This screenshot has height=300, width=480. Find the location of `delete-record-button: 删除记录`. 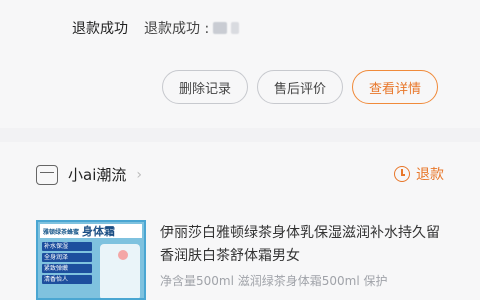

delete-record-button: 删除记录 is located at coordinates (204, 87).